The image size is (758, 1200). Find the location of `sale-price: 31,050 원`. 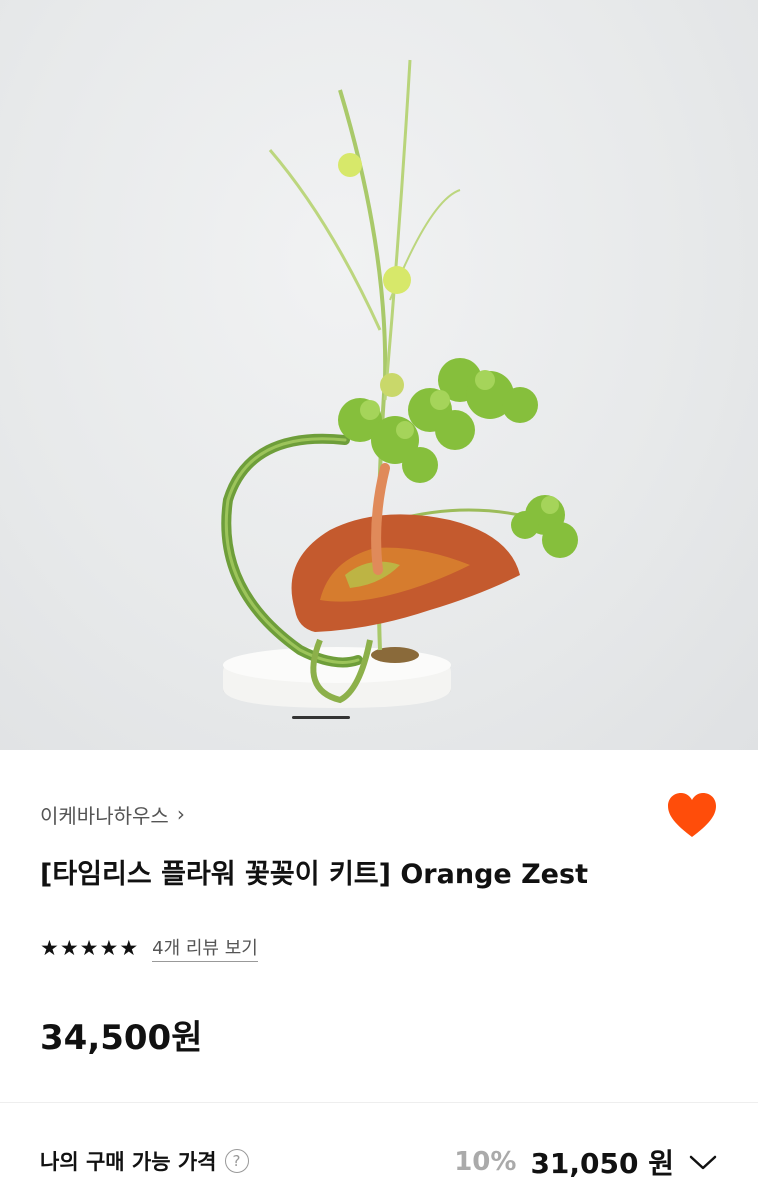

sale-price: 31,050 원 is located at coordinates (602, 1163).